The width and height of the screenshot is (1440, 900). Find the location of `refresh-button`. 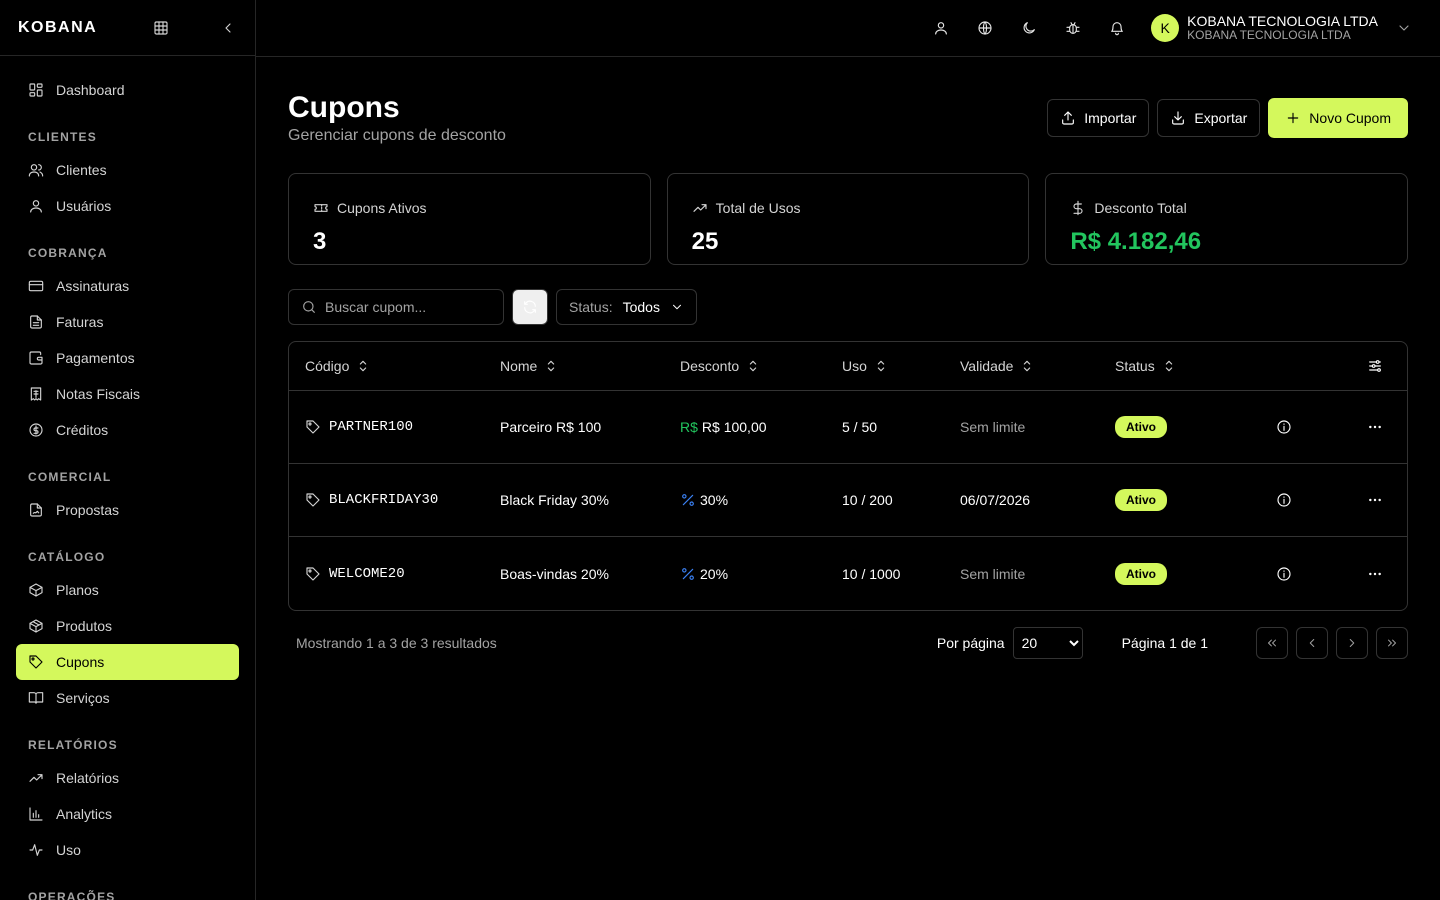

refresh-button is located at coordinates (530, 307).